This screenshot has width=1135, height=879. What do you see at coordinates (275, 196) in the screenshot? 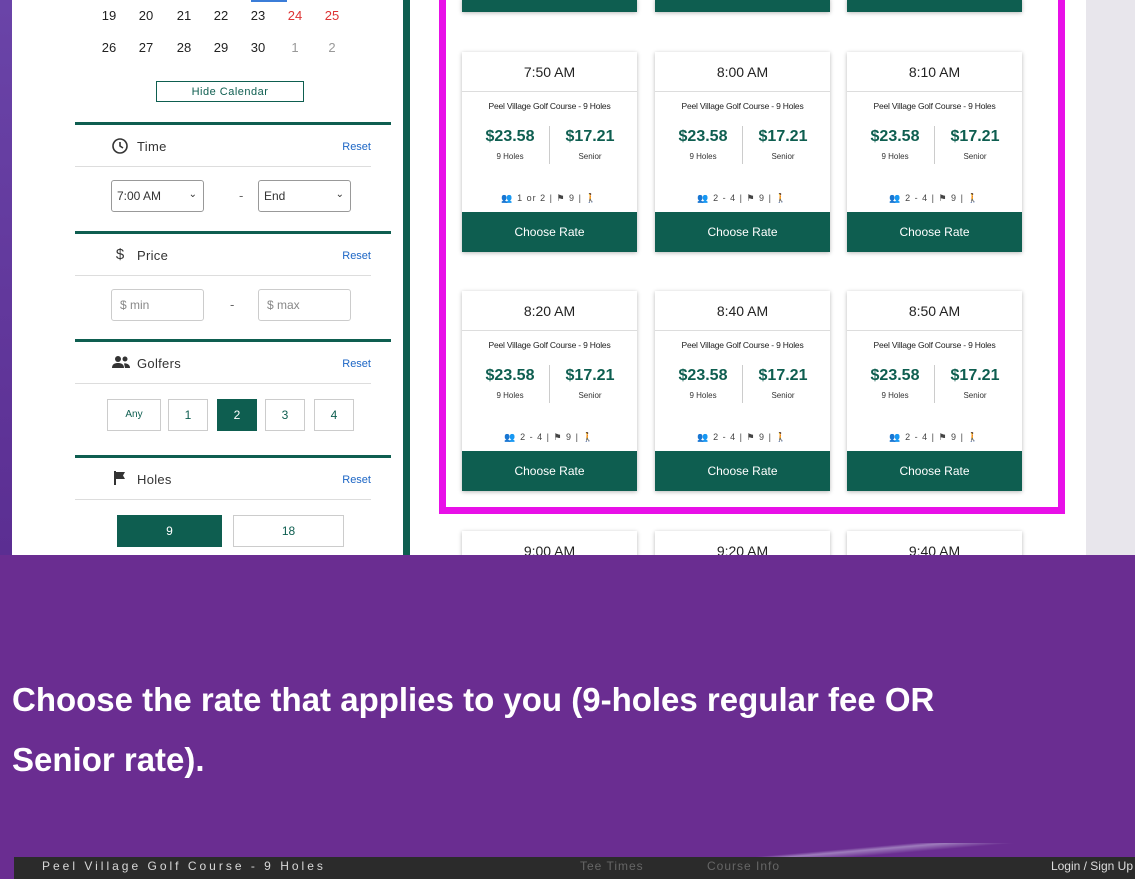
I see `time-to-value: End` at bounding box center [275, 196].